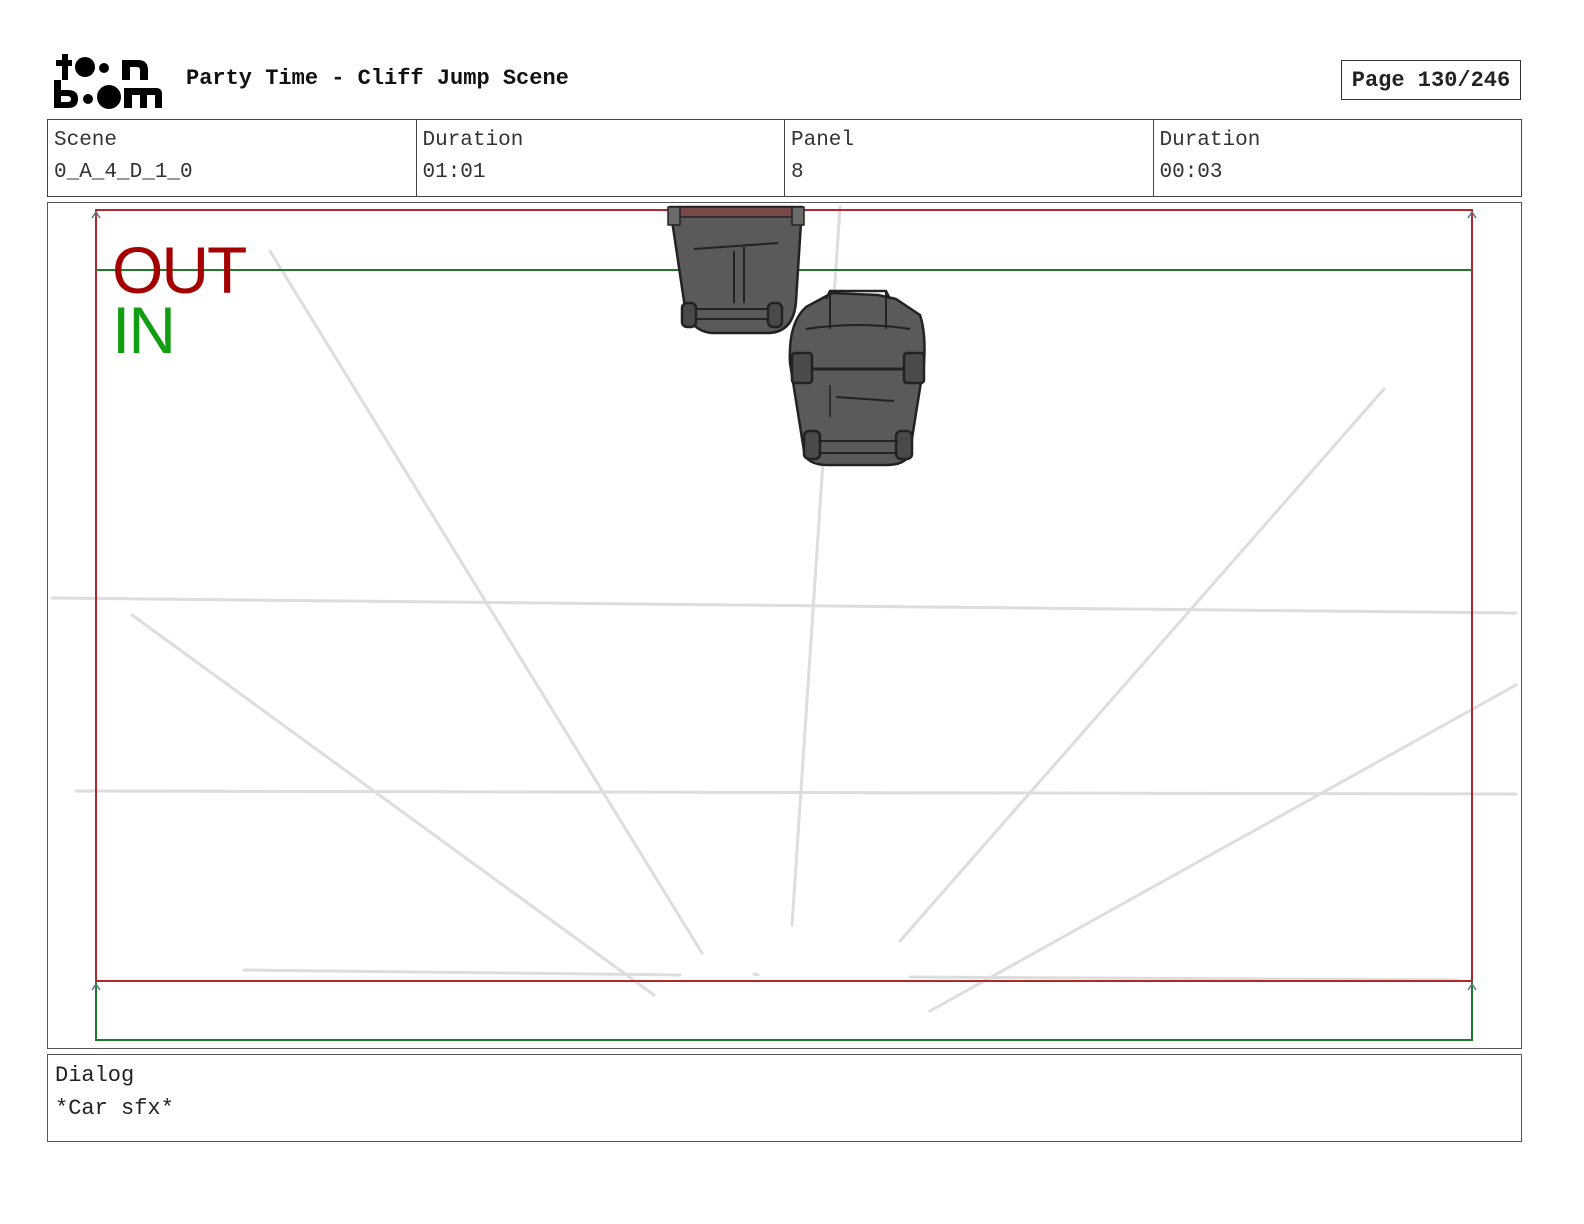  Describe the element at coordinates (797, 172) in the screenshot. I see `panel-value: 8` at that location.